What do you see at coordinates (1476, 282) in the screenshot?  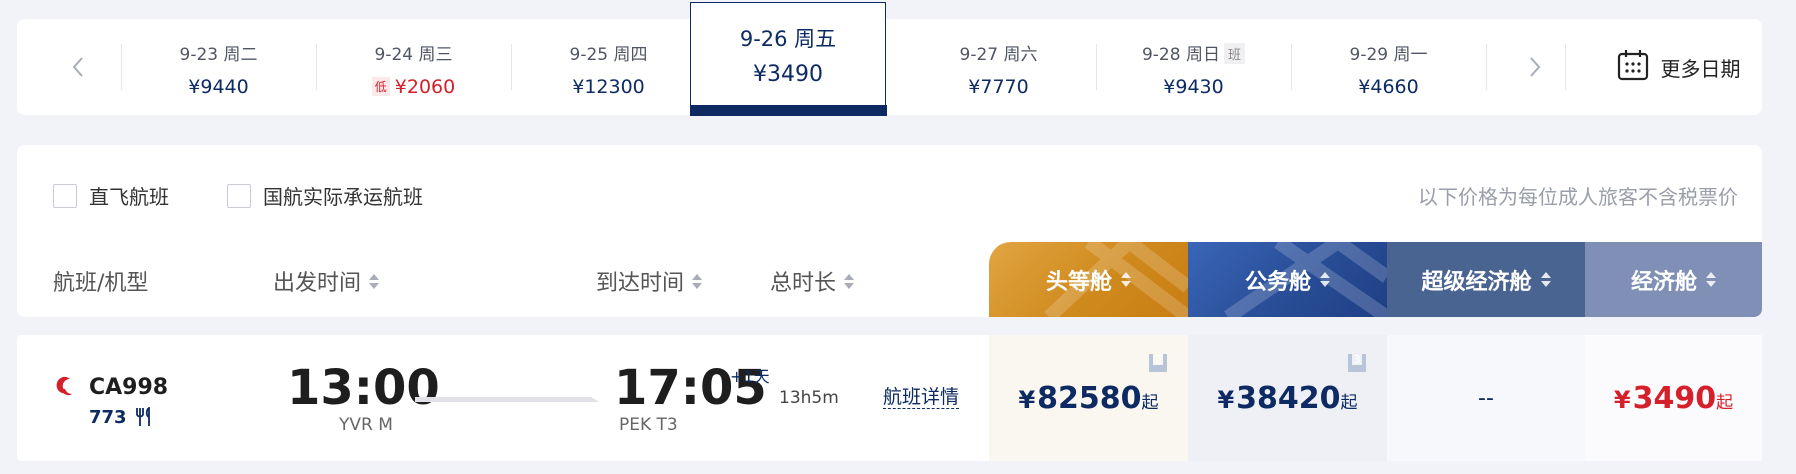 I see `cabin-super-economy-label: 超级经济舱` at bounding box center [1476, 282].